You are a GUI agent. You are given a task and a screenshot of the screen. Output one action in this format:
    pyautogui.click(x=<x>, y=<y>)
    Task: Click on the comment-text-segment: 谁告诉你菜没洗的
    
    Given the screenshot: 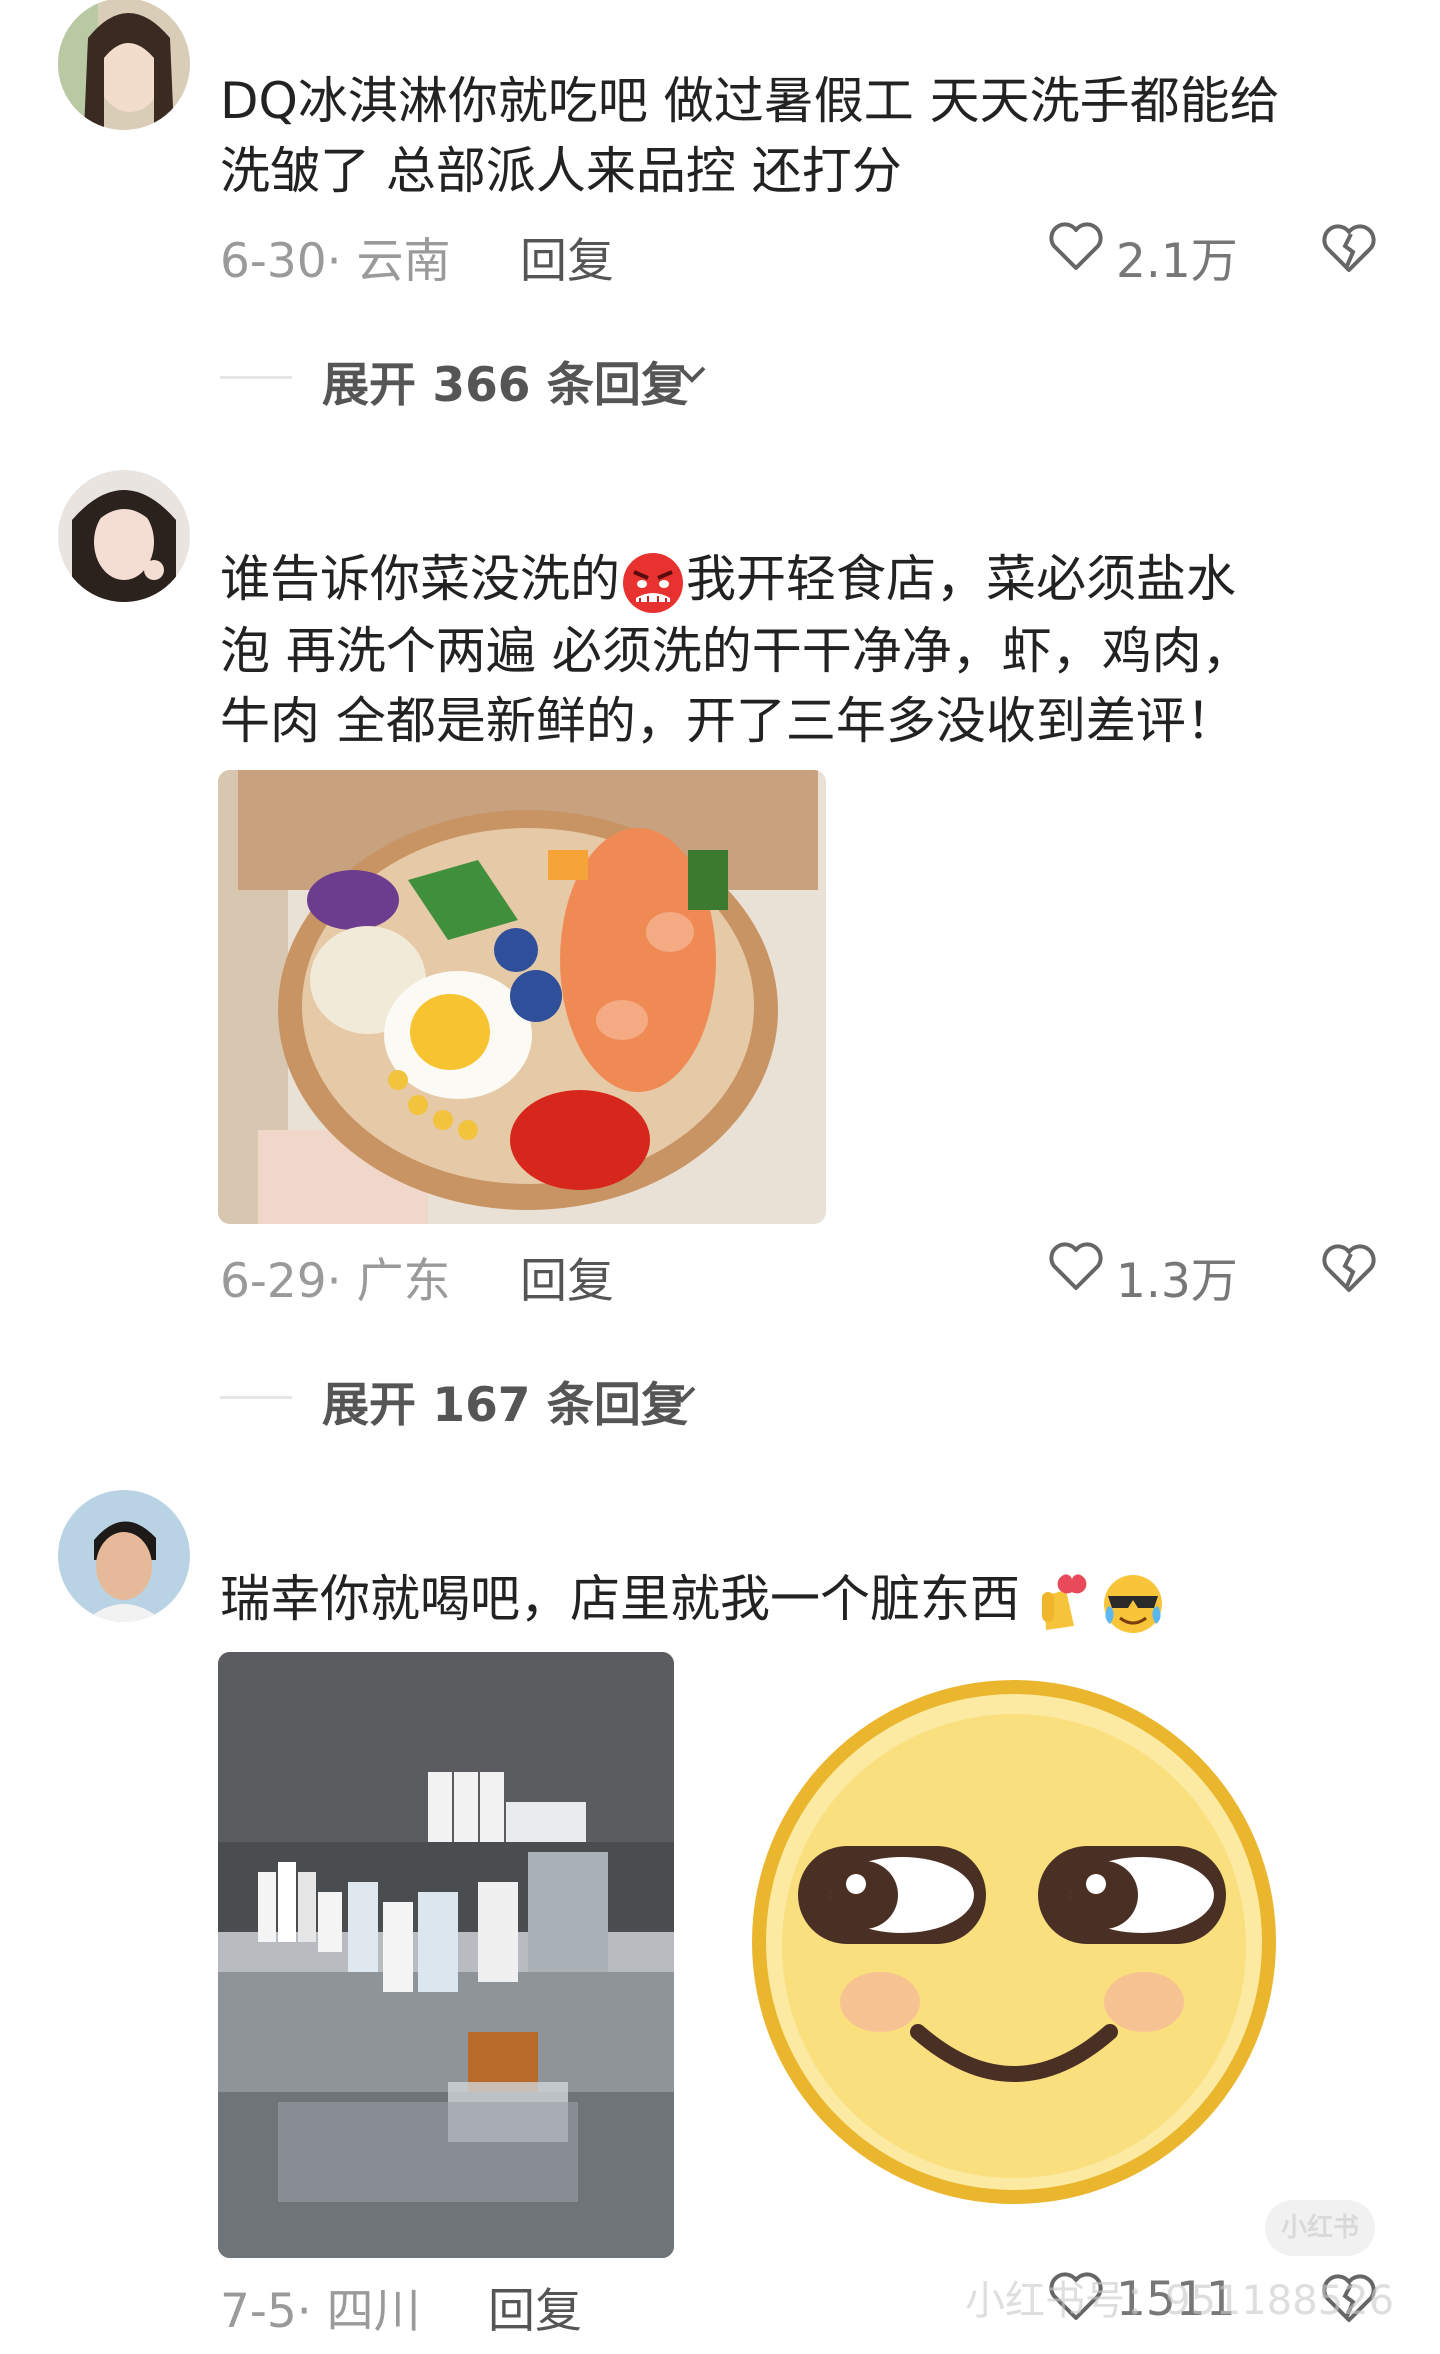 What is the action you would take?
    pyautogui.click(x=420, y=579)
    